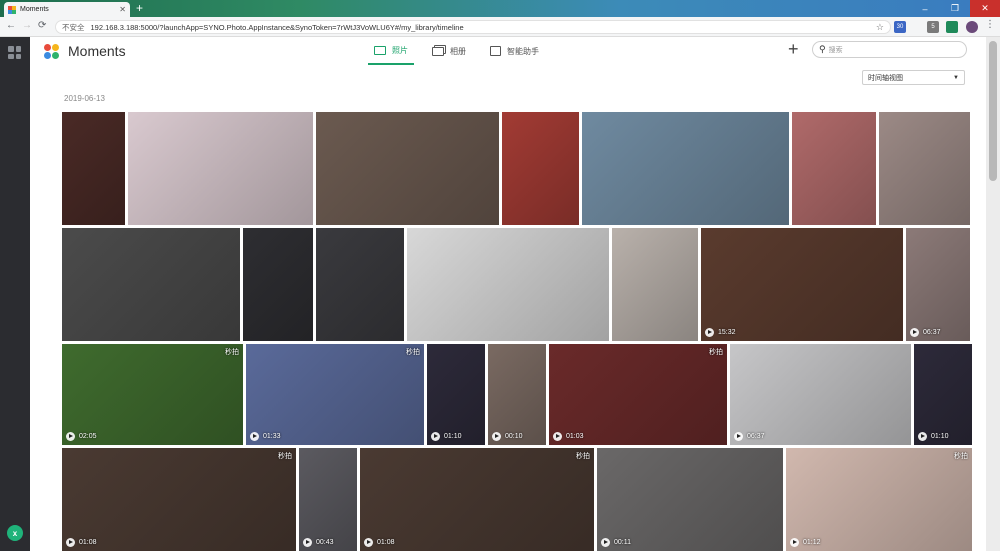  Describe the element at coordinates (122, 9) in the screenshot. I see `tab-close-icon: ✕` at that location.